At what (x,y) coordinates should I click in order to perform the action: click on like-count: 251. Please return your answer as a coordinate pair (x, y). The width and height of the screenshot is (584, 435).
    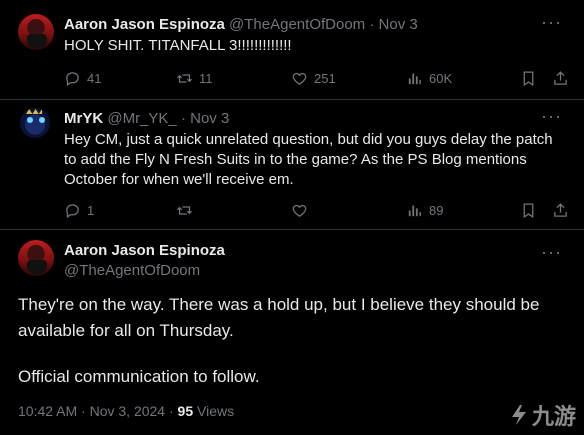
    Looking at the image, I should click on (325, 78).